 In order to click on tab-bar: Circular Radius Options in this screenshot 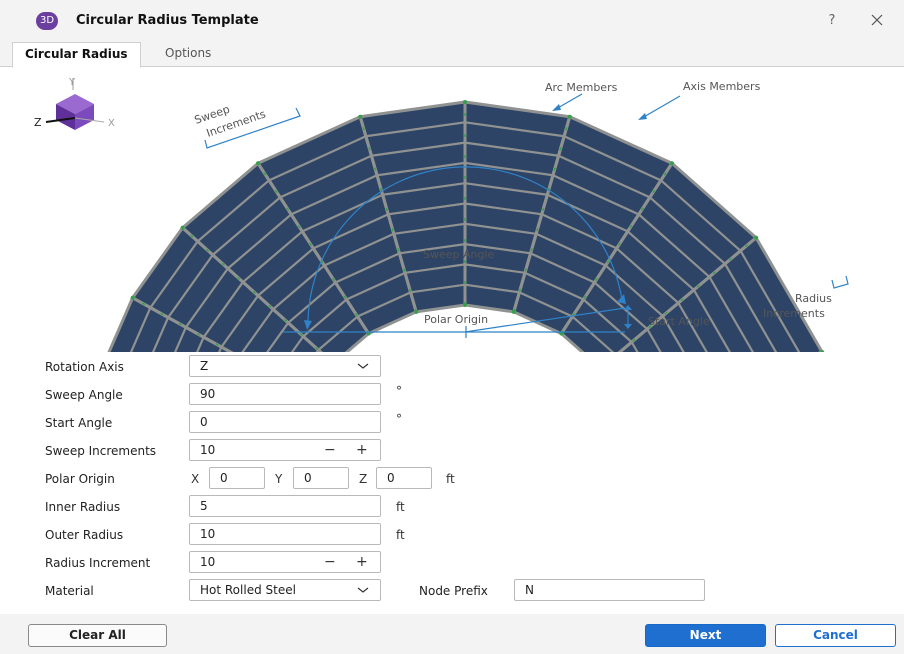, I will do `click(452, 55)`.